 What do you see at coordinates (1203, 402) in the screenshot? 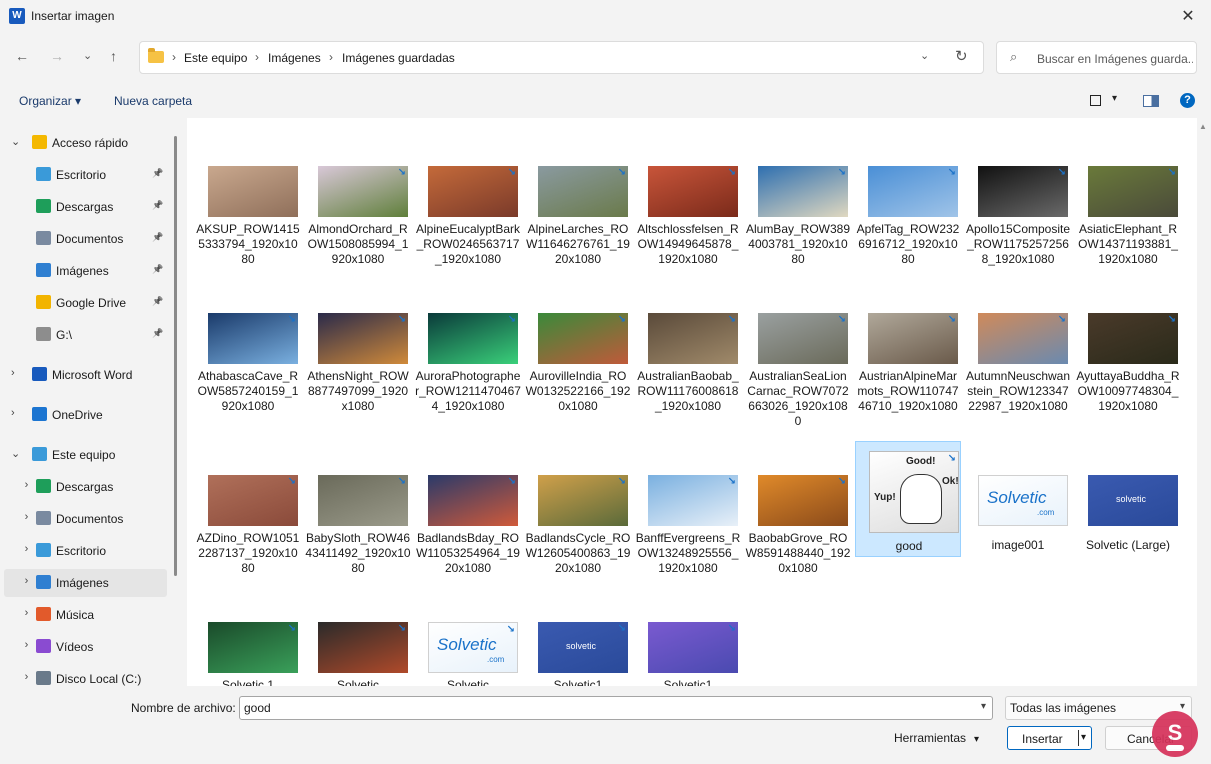
I see `content-scrollbar` at bounding box center [1203, 402].